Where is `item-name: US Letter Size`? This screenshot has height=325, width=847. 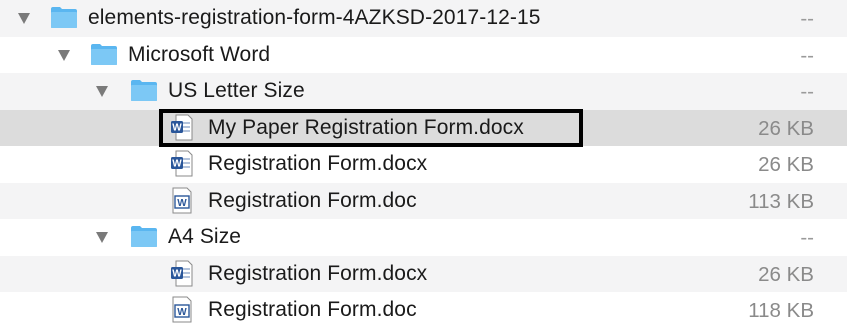
item-name: US Letter Size is located at coordinates (236, 90).